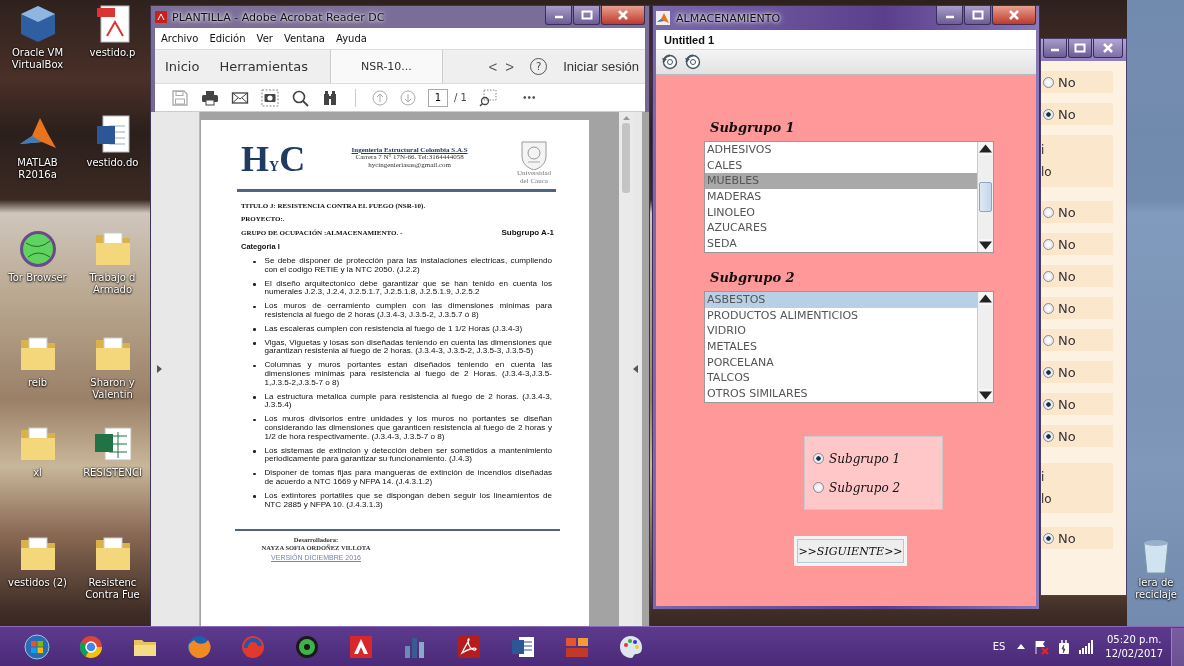 This screenshot has height=666, width=1184. Describe the element at coordinates (469, 646) in the screenshot. I see `document-logo-icon` at that location.